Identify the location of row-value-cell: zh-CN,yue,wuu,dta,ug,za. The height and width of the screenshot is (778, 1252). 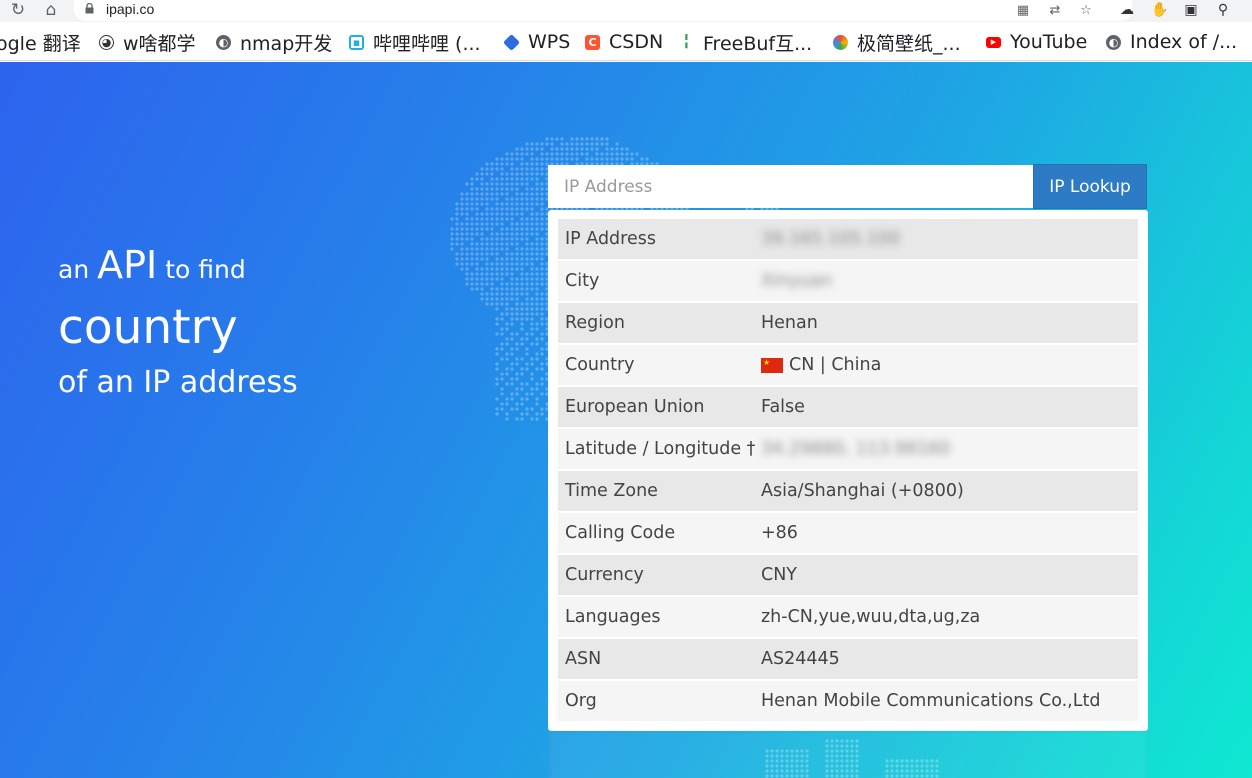
(949, 617).